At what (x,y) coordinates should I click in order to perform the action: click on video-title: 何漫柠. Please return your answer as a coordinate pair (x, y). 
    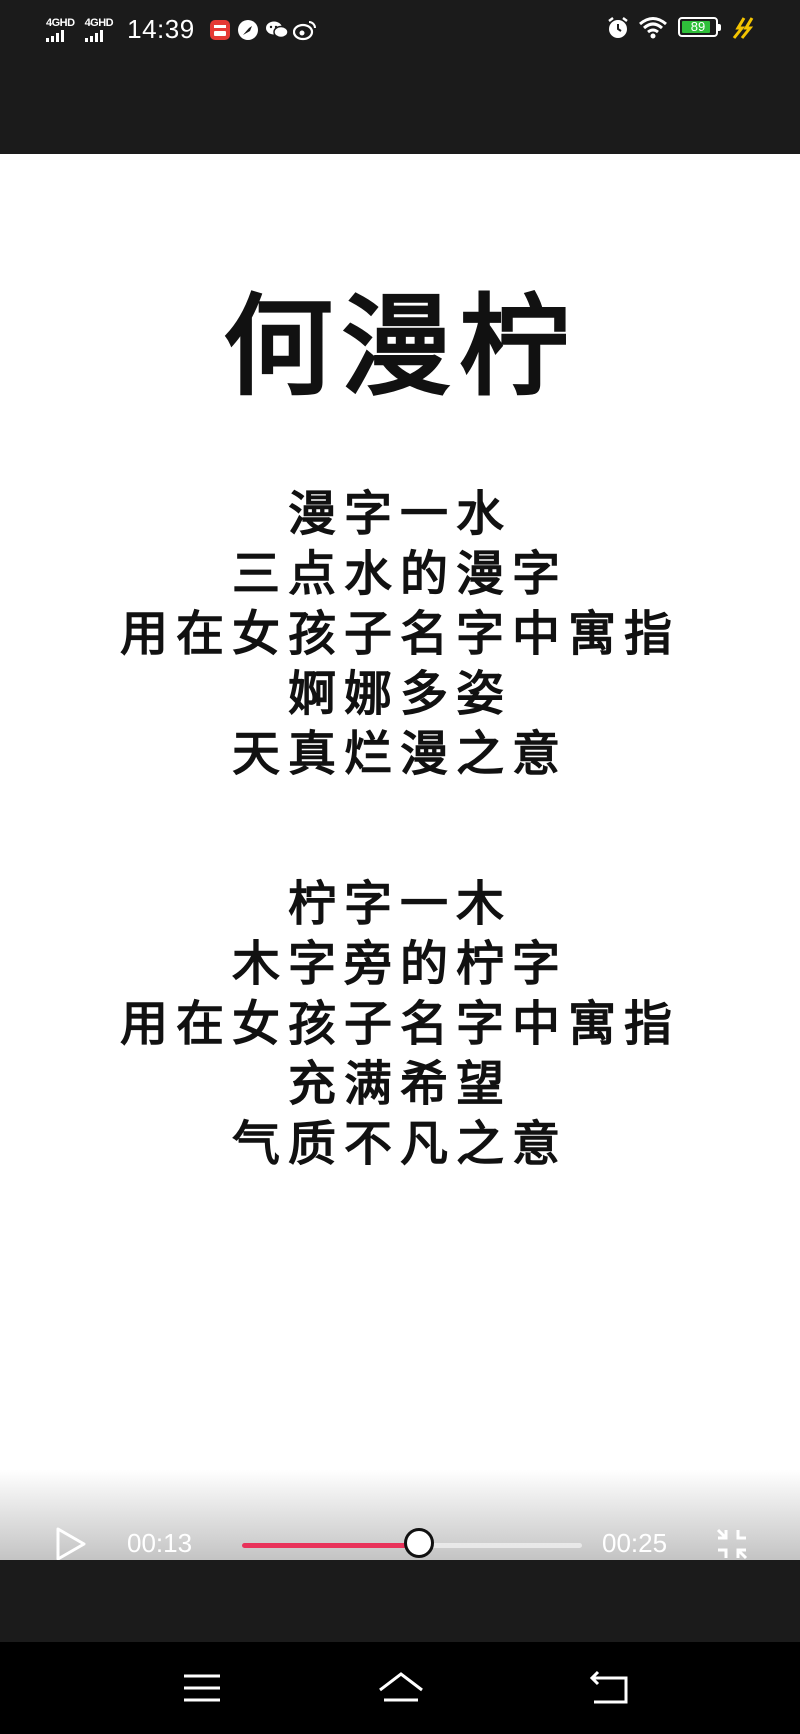
    Looking at the image, I should click on (400, 346).